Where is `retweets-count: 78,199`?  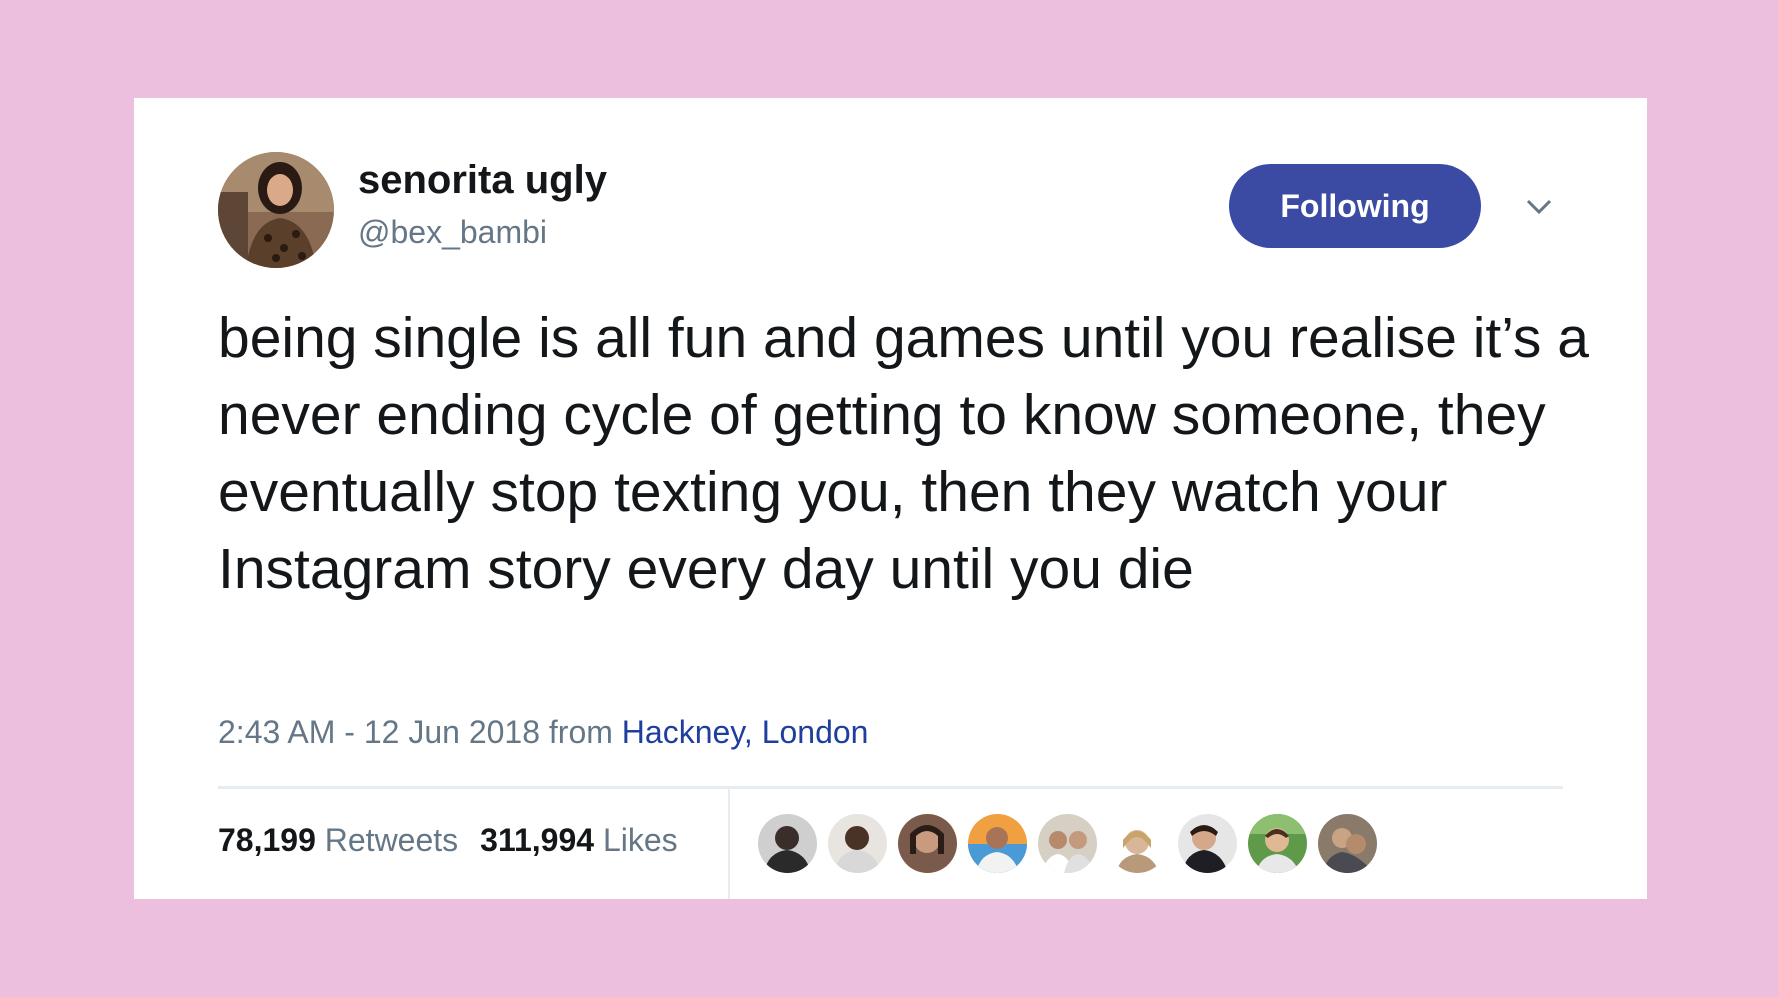 retweets-count: 78,199 is located at coordinates (267, 840).